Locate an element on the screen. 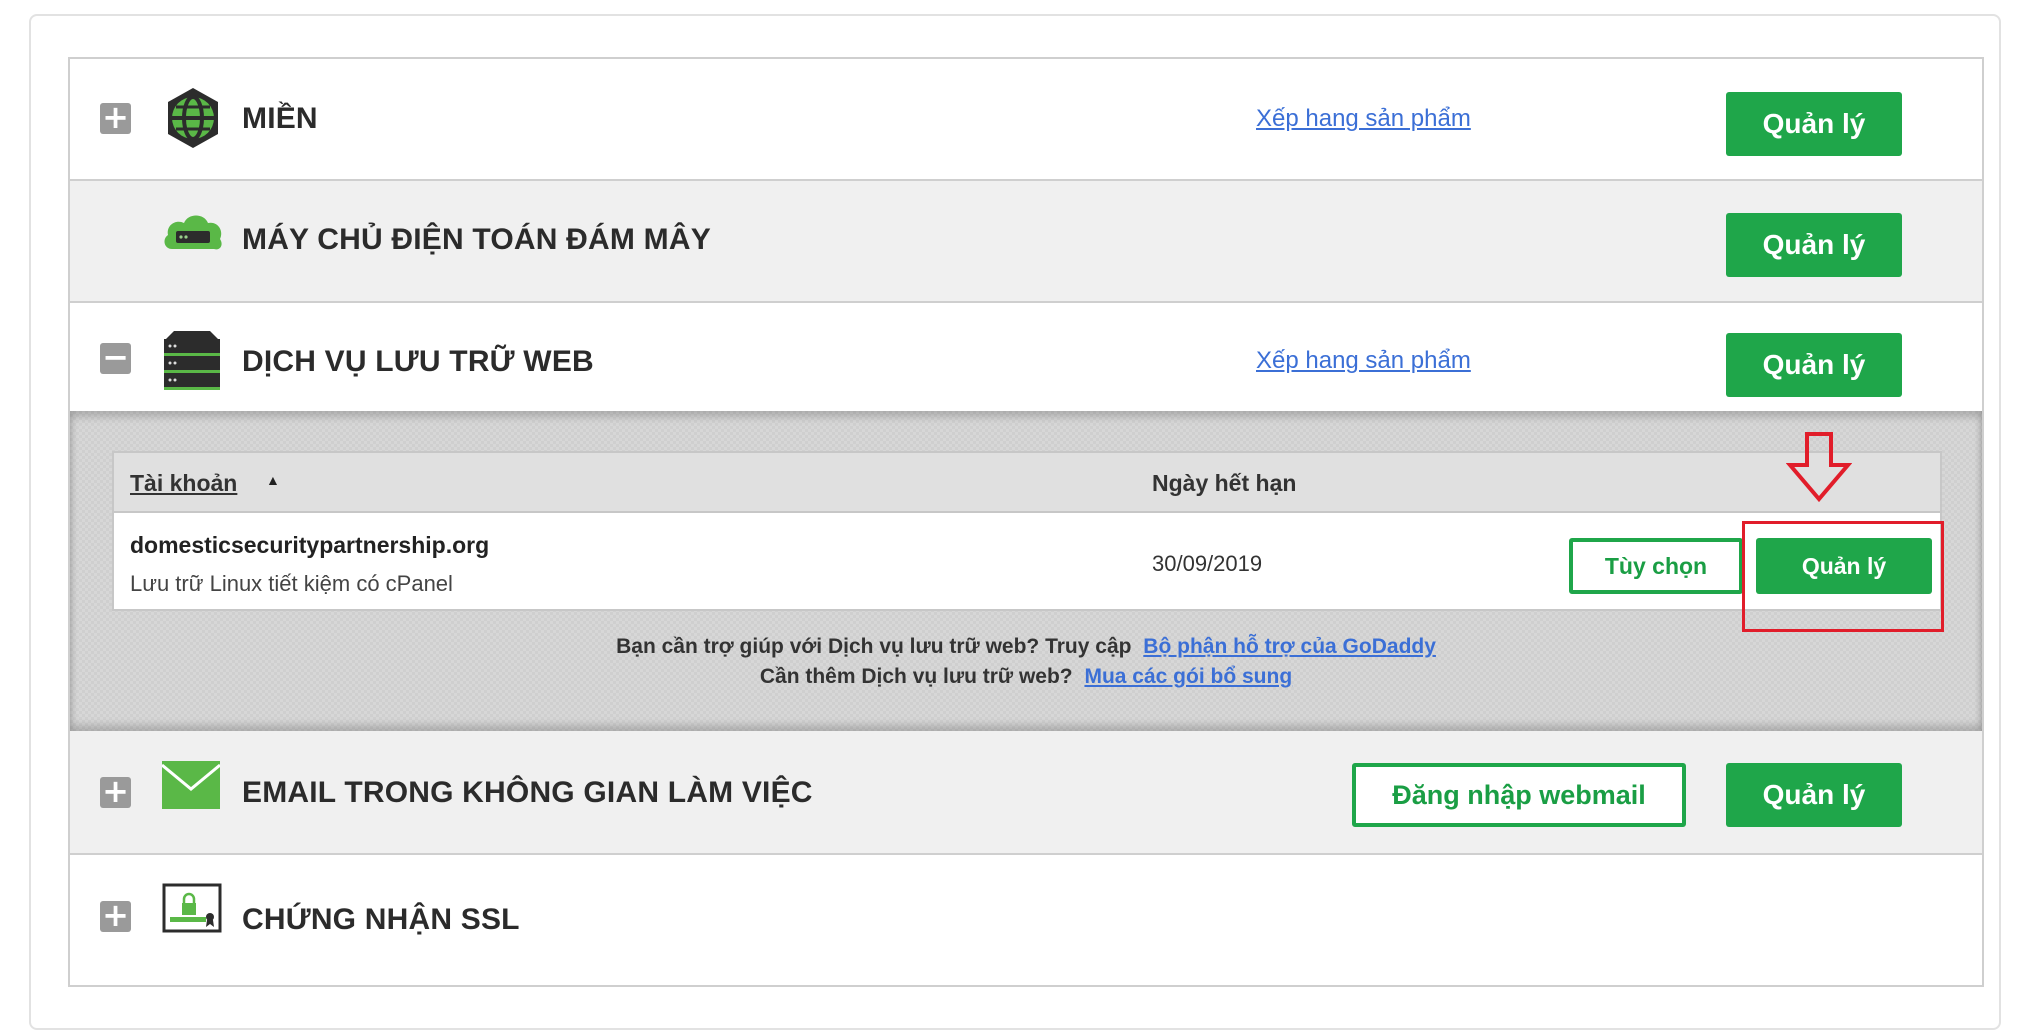 This screenshot has width=2026, height=1036. product-row-ssl: + CHỨNG NHẬN SSL is located at coordinates (1026, 919).